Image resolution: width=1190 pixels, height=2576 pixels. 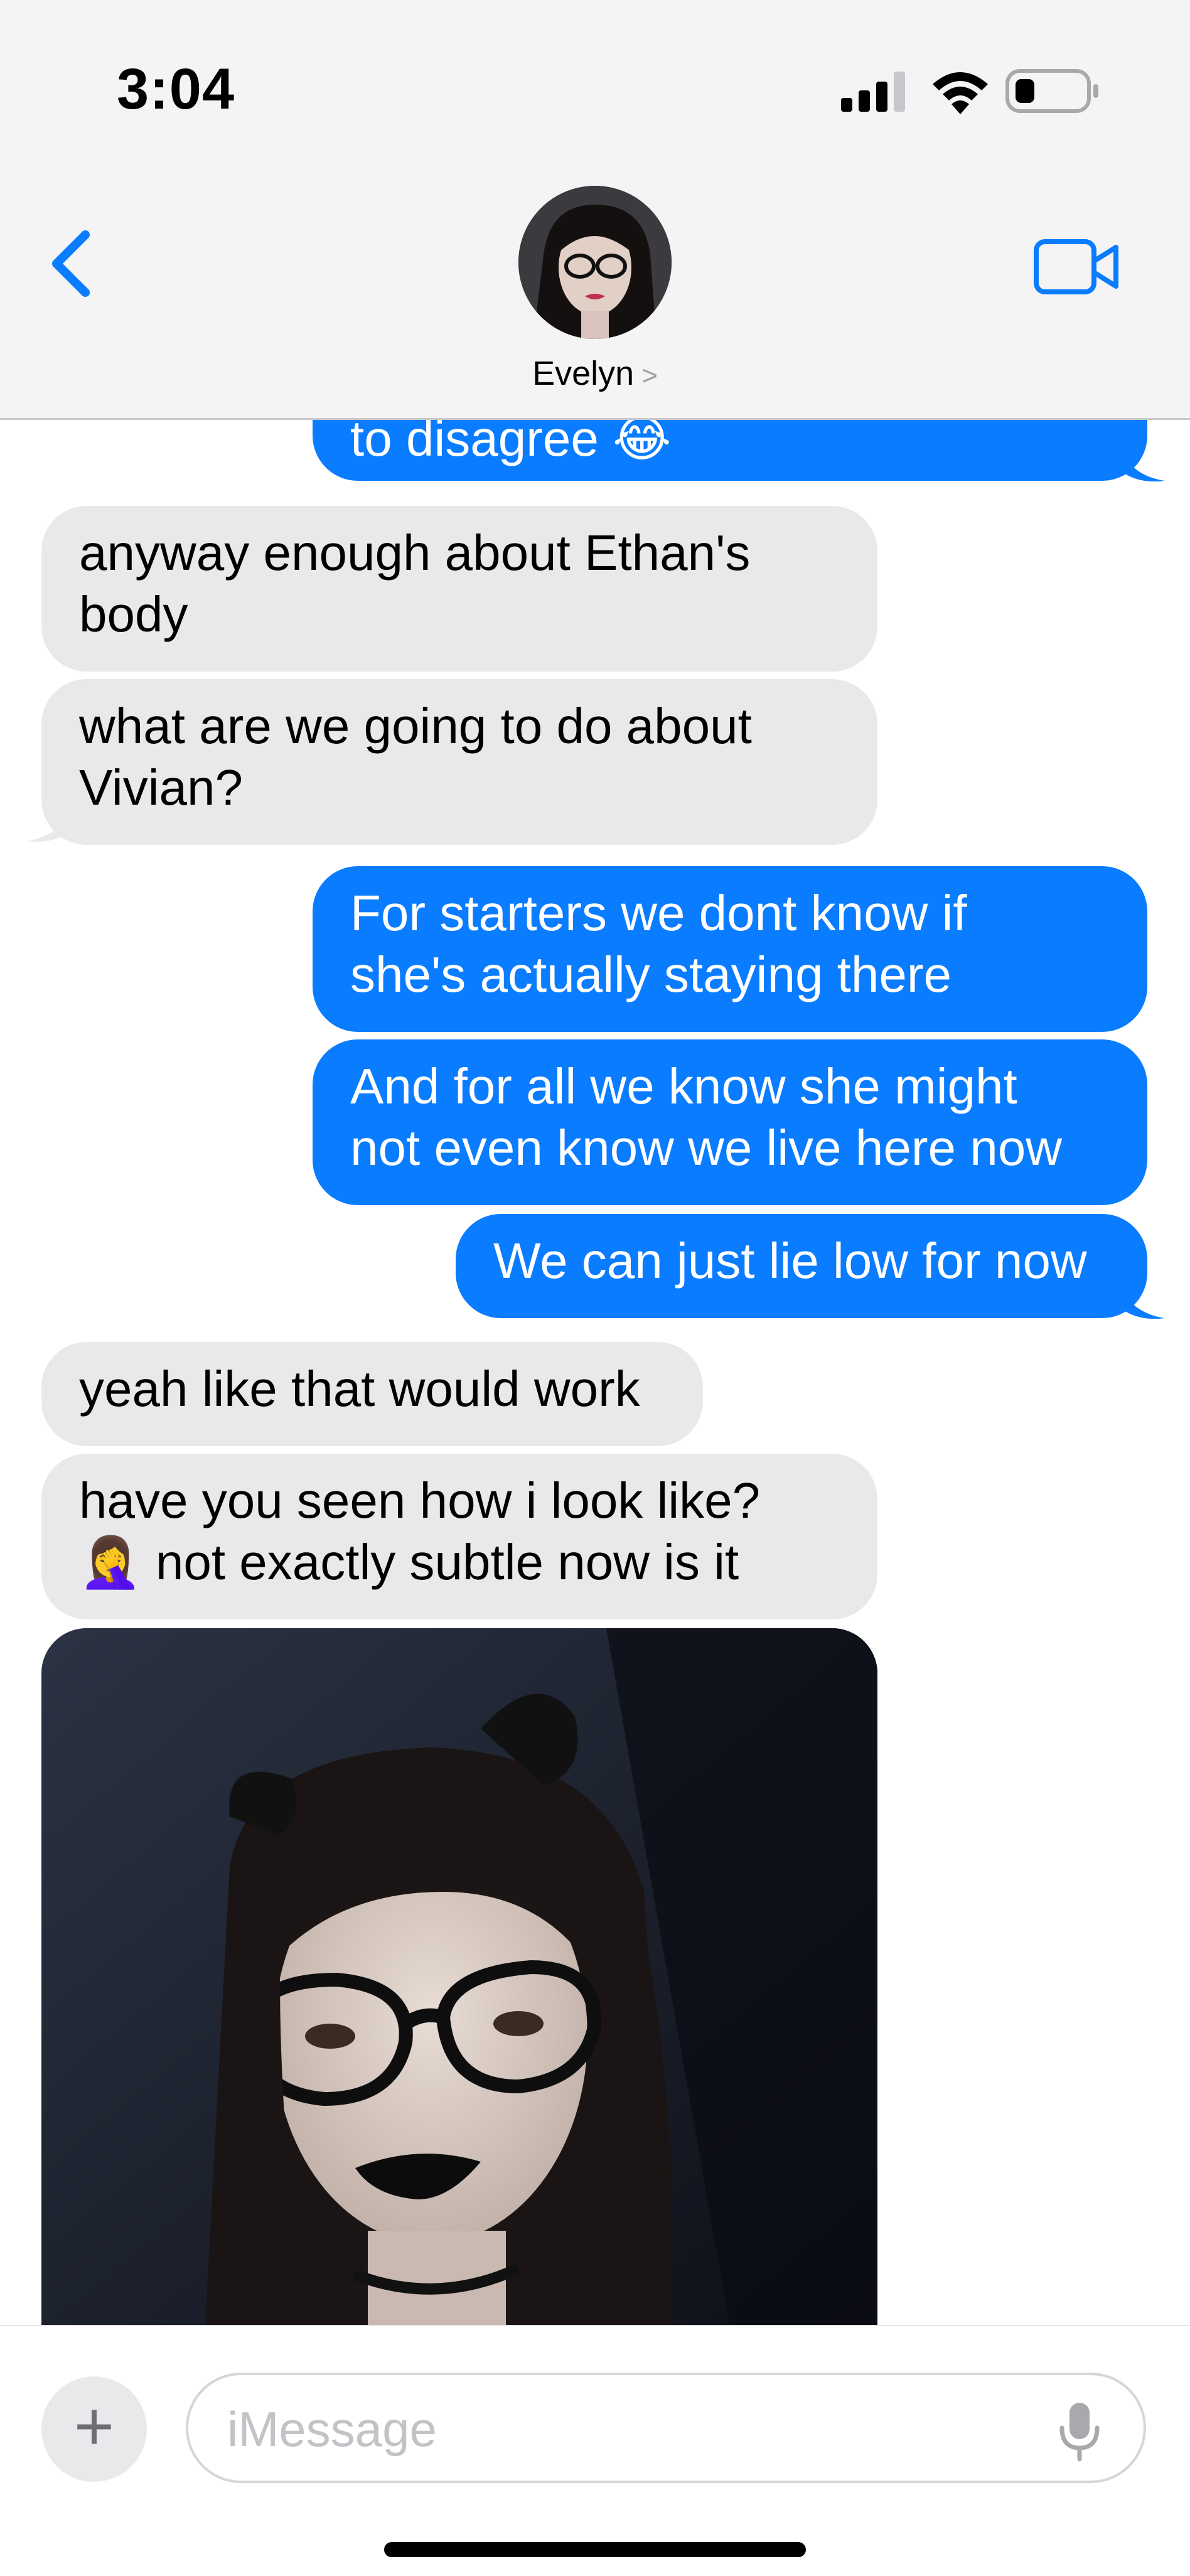 What do you see at coordinates (873, 92) in the screenshot?
I see `signal-icon` at bounding box center [873, 92].